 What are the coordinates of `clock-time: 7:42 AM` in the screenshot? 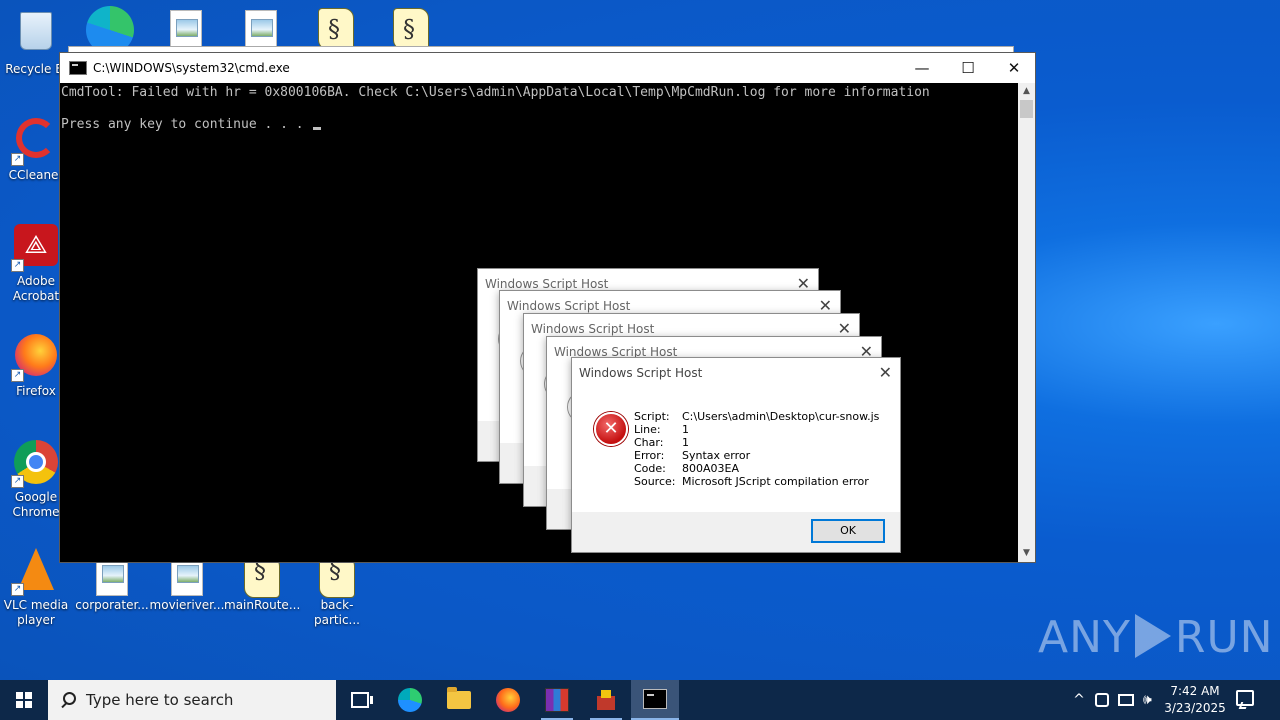 It's located at (1195, 691).